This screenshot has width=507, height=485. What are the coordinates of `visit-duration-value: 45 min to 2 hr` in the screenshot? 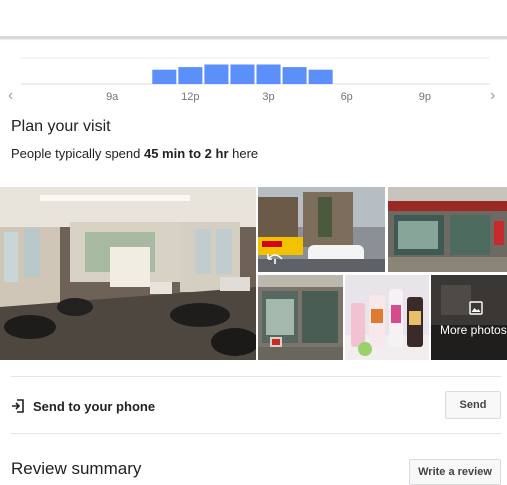 It's located at (186, 153).